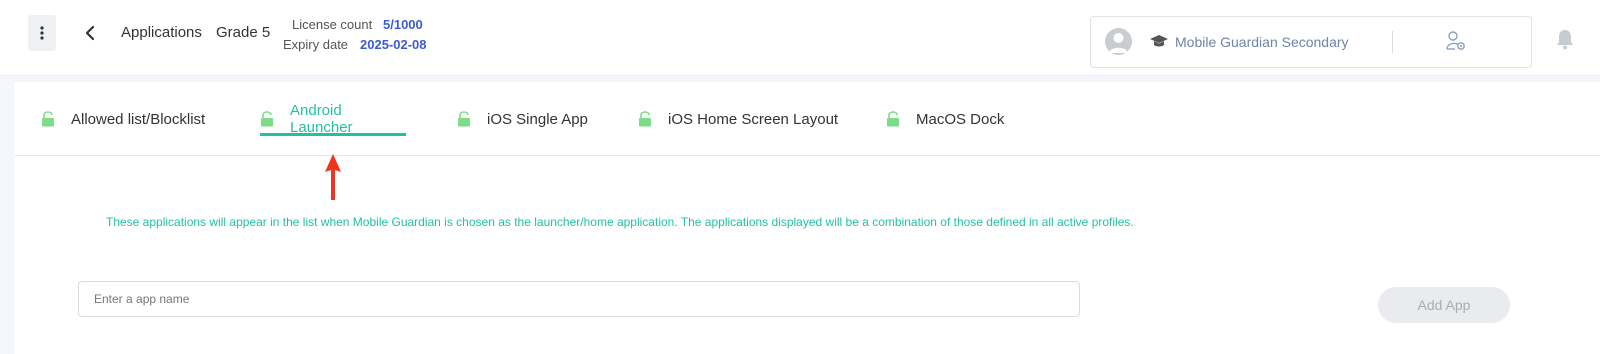 The height and width of the screenshot is (354, 1600). What do you see at coordinates (1444, 305) in the screenshot?
I see `add-app-button: Add App` at bounding box center [1444, 305].